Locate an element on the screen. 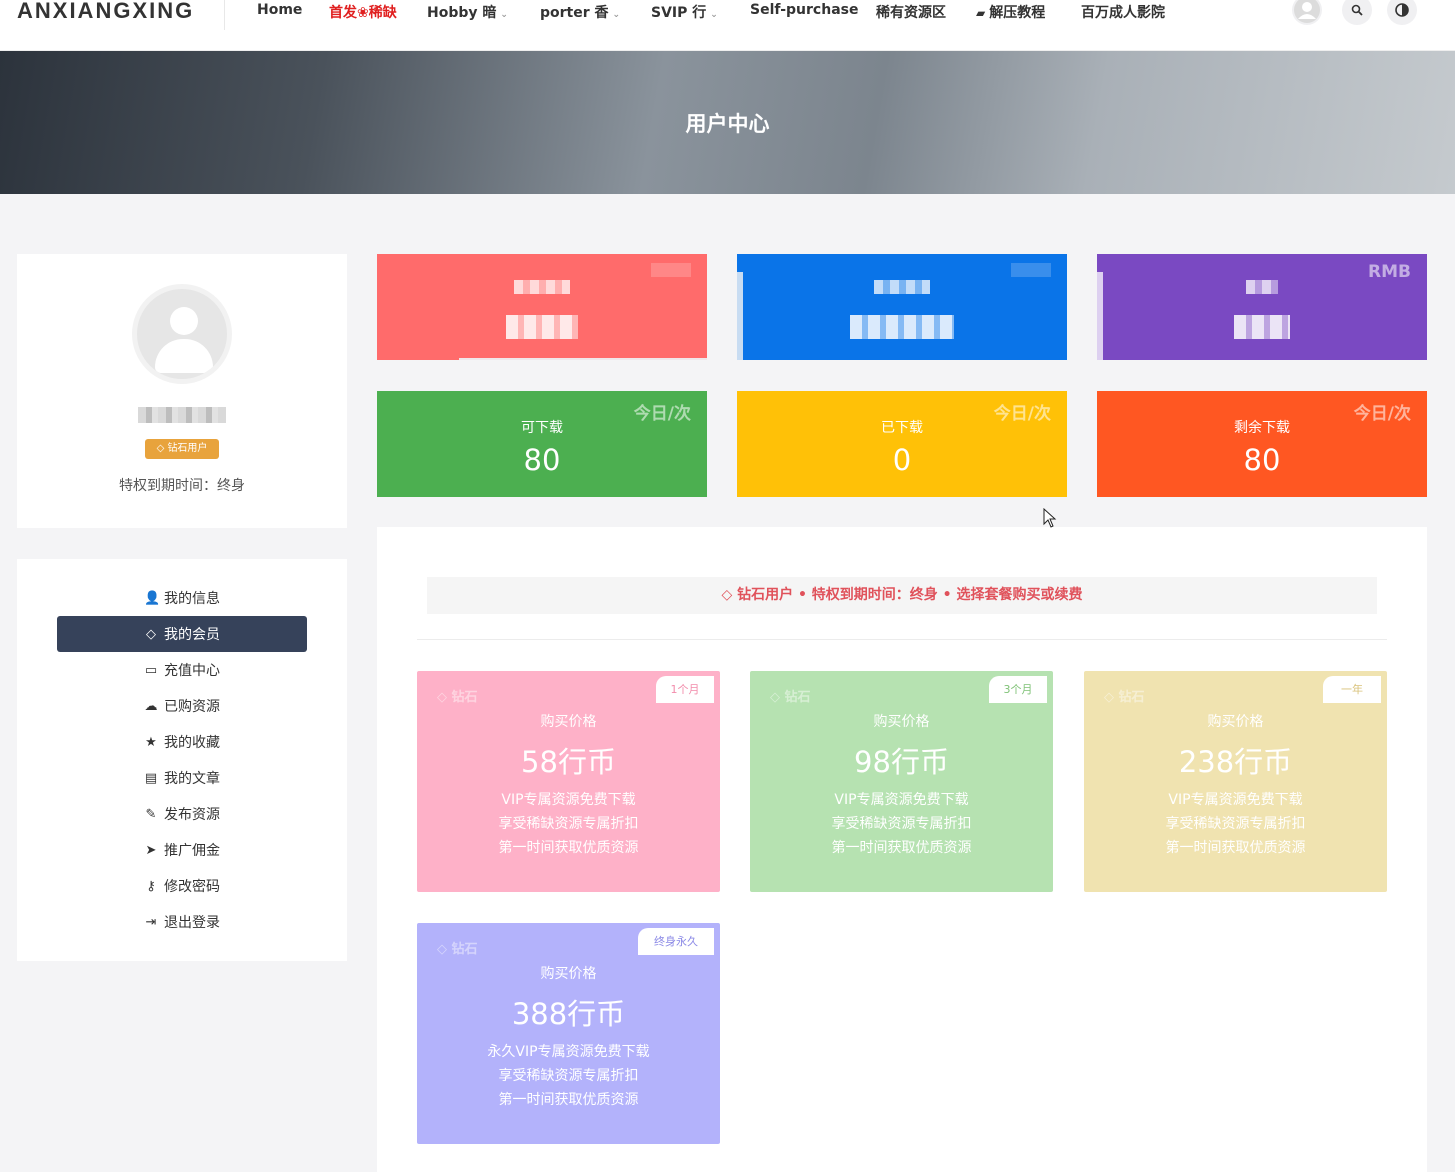 The width and height of the screenshot is (1455, 1172). menu-item-label: 修改密码 is located at coordinates (192, 887).